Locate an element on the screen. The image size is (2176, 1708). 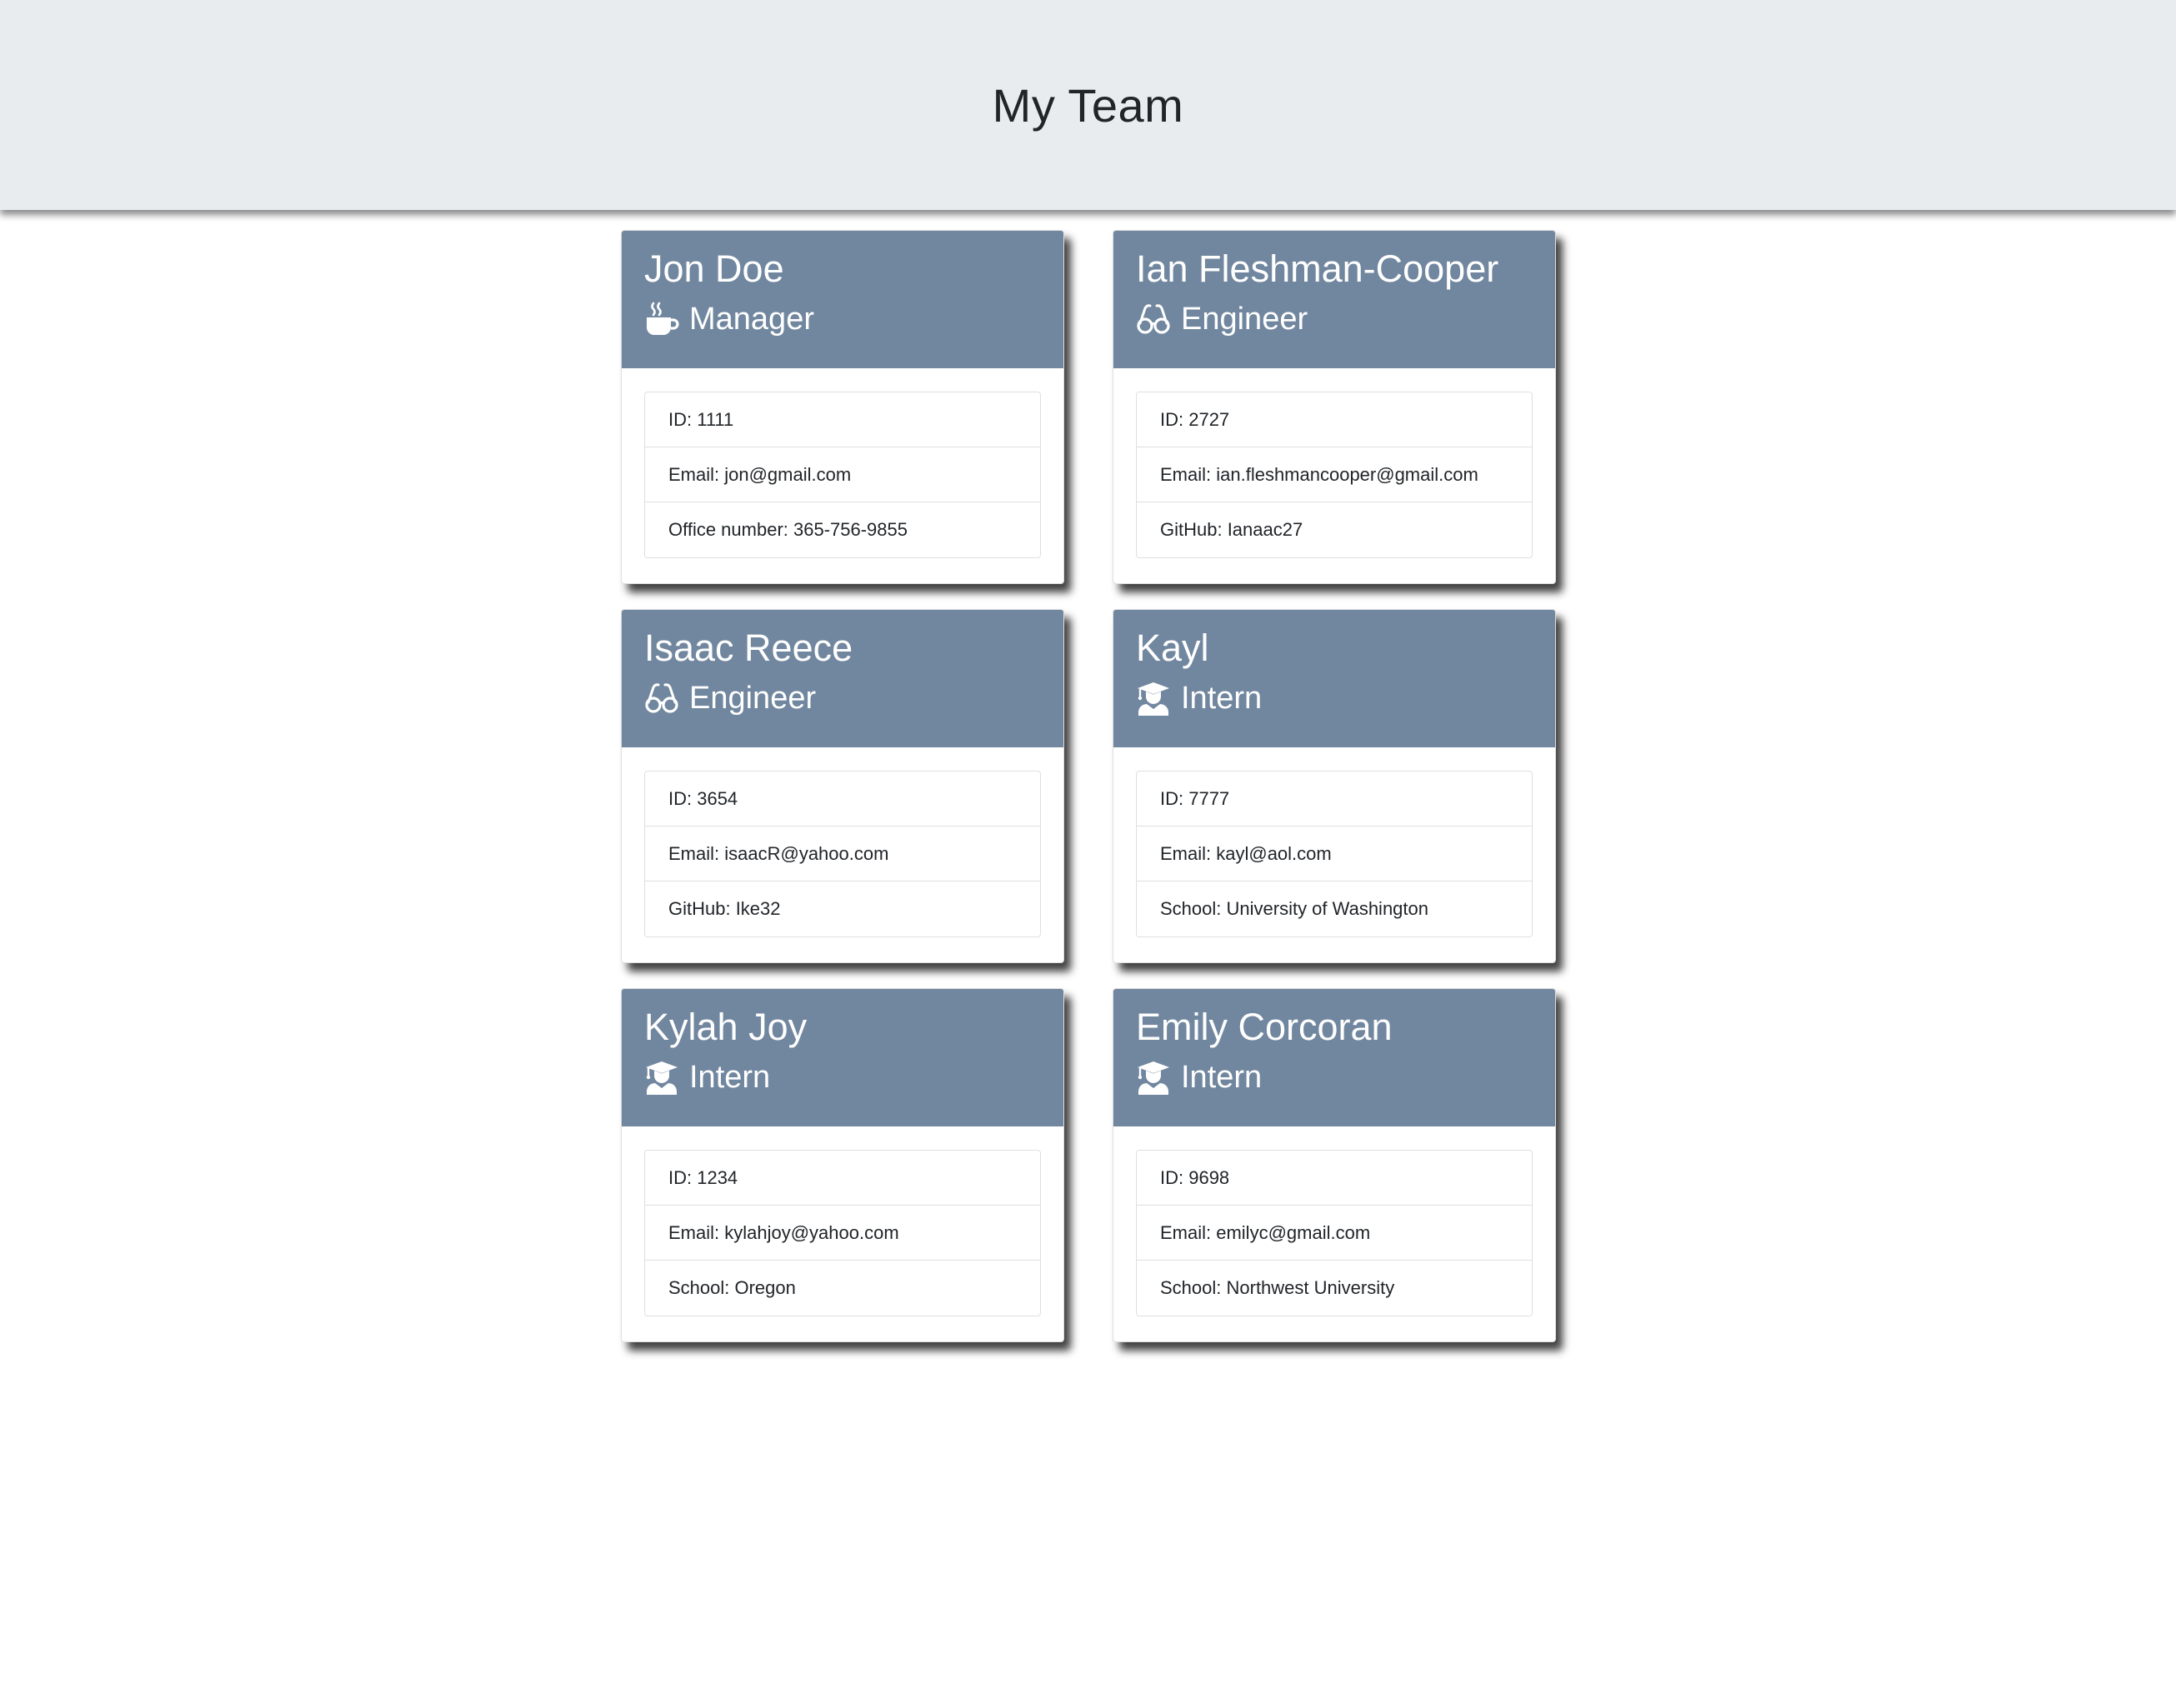
email-item: Email: ian.fleshmancooper@gmail.com is located at coordinates (1334, 474).